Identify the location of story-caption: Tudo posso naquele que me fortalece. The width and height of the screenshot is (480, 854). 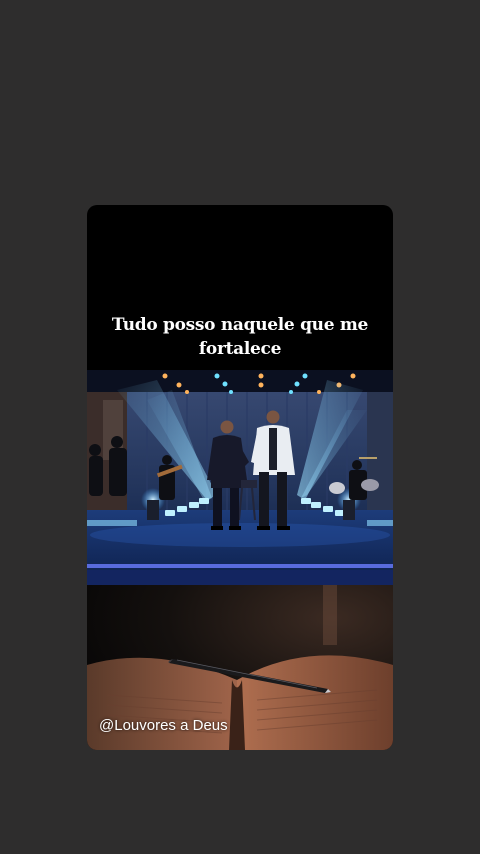
(240, 337).